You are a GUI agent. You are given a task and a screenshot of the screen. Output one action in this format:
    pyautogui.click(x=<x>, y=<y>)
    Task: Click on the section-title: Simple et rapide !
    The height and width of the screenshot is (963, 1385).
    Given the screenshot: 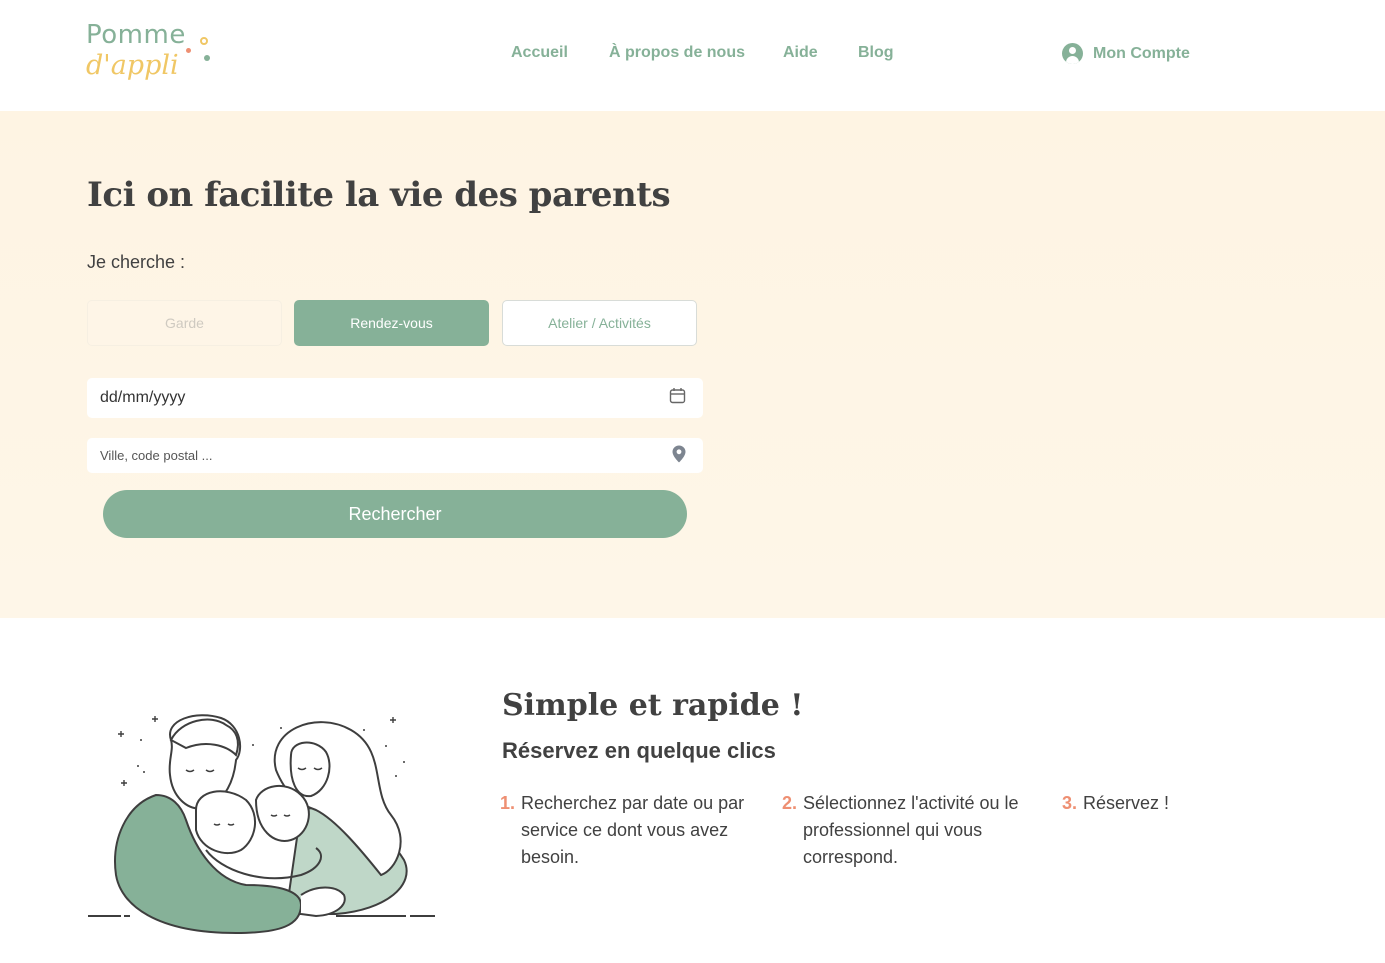 What is the action you would take?
    pyautogui.click(x=653, y=705)
    